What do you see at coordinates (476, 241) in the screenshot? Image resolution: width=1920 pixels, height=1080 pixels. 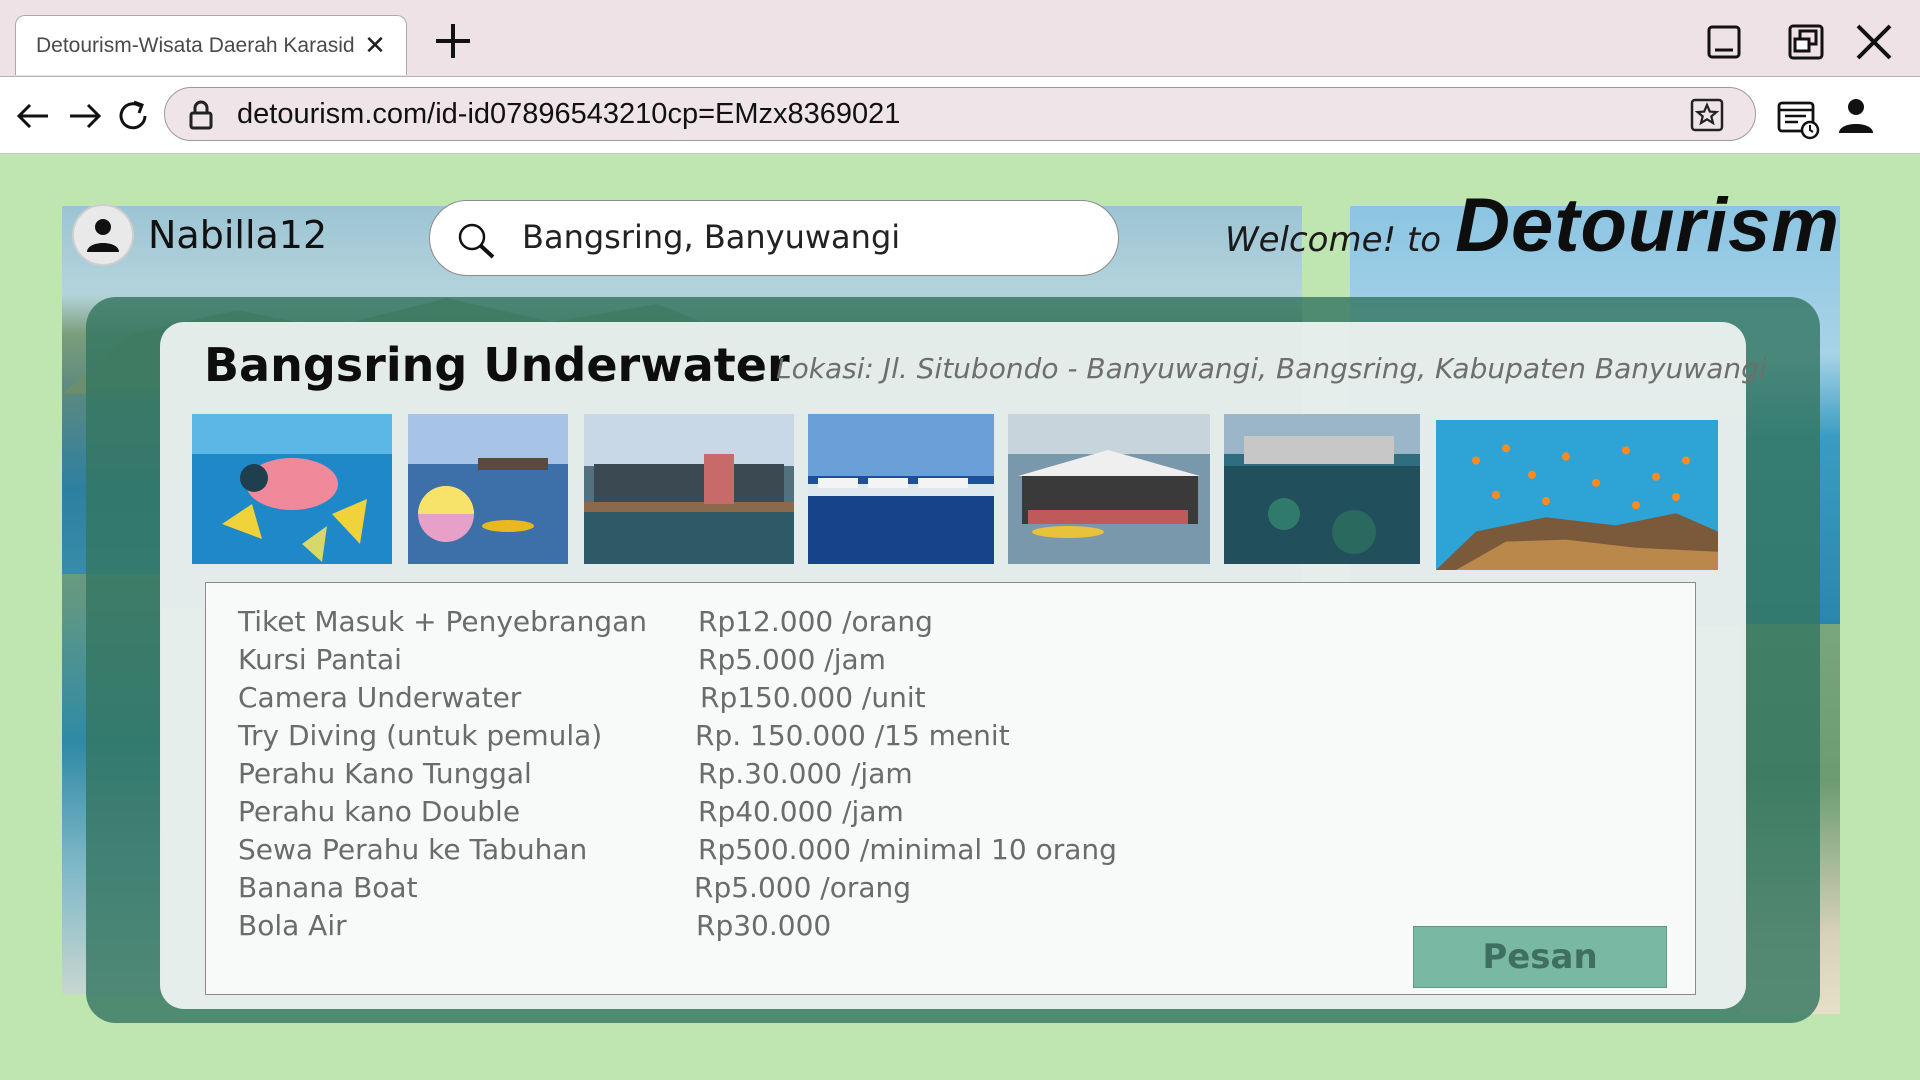 I see `search-icon` at bounding box center [476, 241].